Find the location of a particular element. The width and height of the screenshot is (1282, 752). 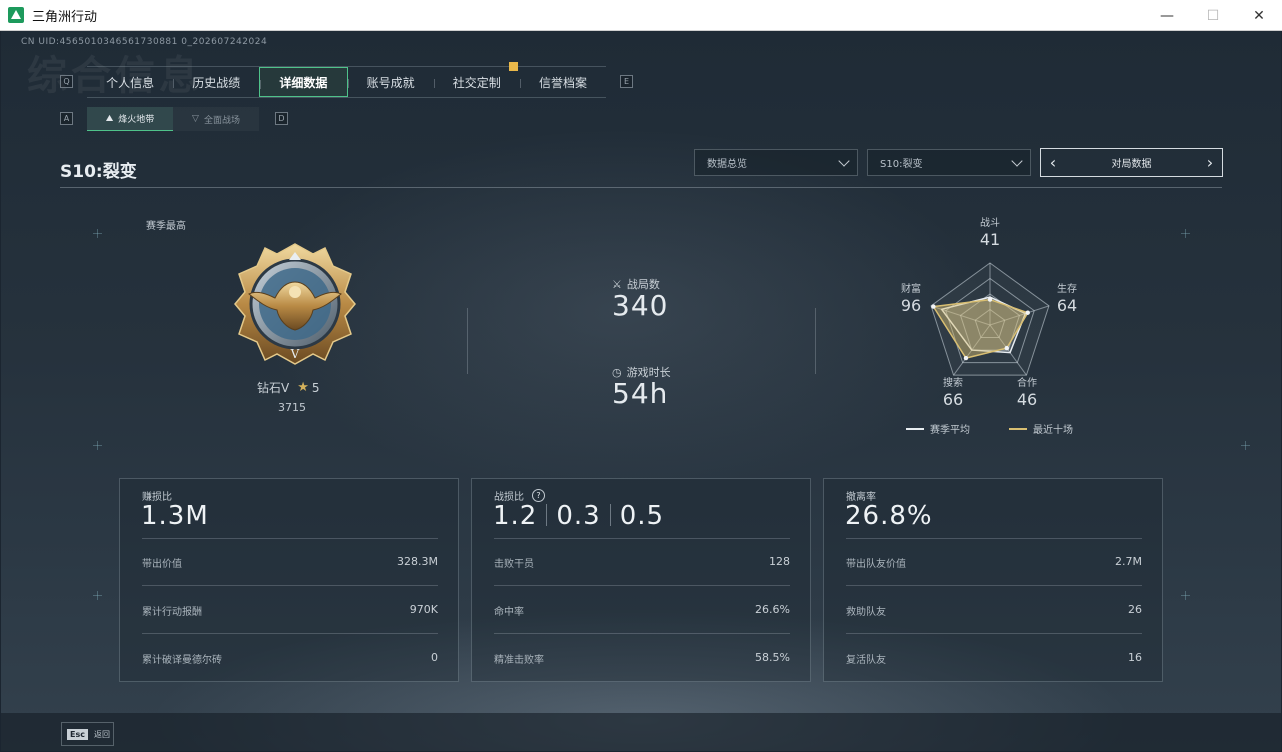

rank-tier-label: 钻石V is located at coordinates (273, 388).